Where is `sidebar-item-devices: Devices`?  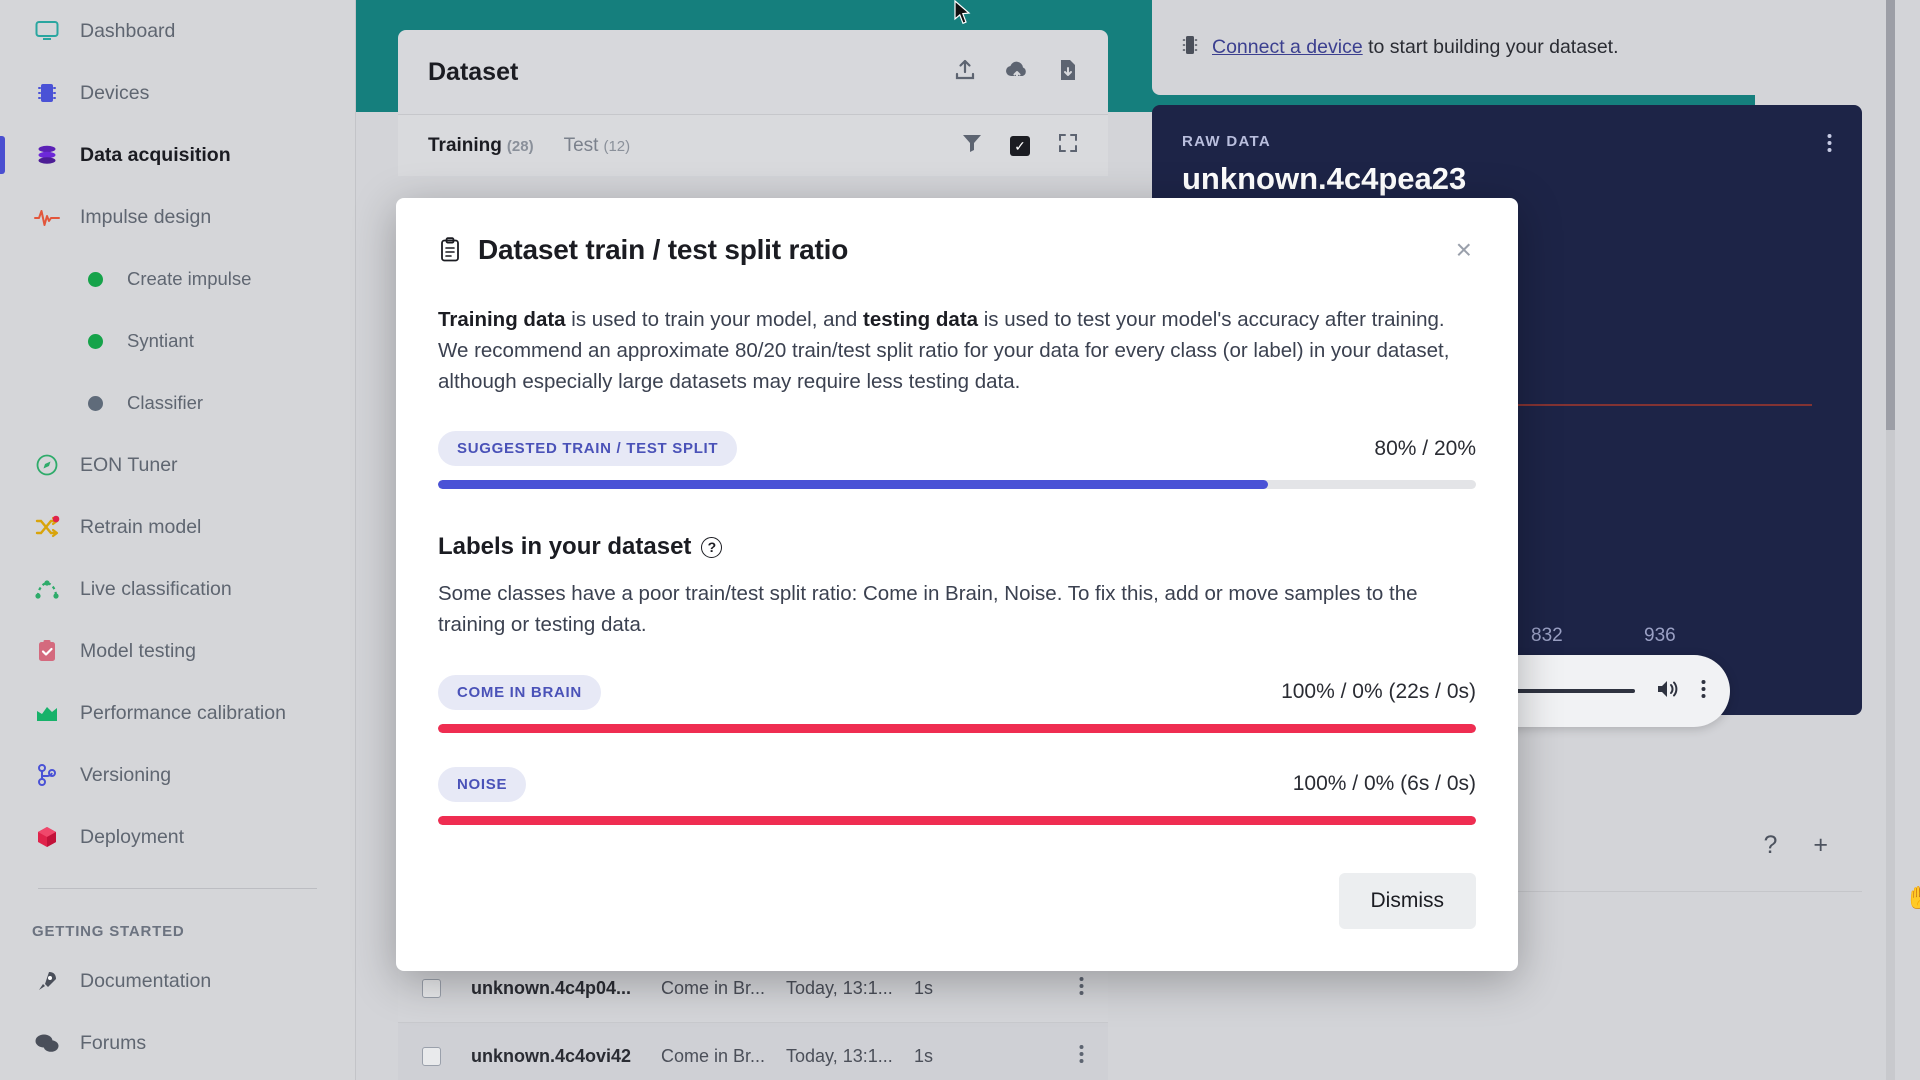 sidebar-item-devices: Devices is located at coordinates (177, 93).